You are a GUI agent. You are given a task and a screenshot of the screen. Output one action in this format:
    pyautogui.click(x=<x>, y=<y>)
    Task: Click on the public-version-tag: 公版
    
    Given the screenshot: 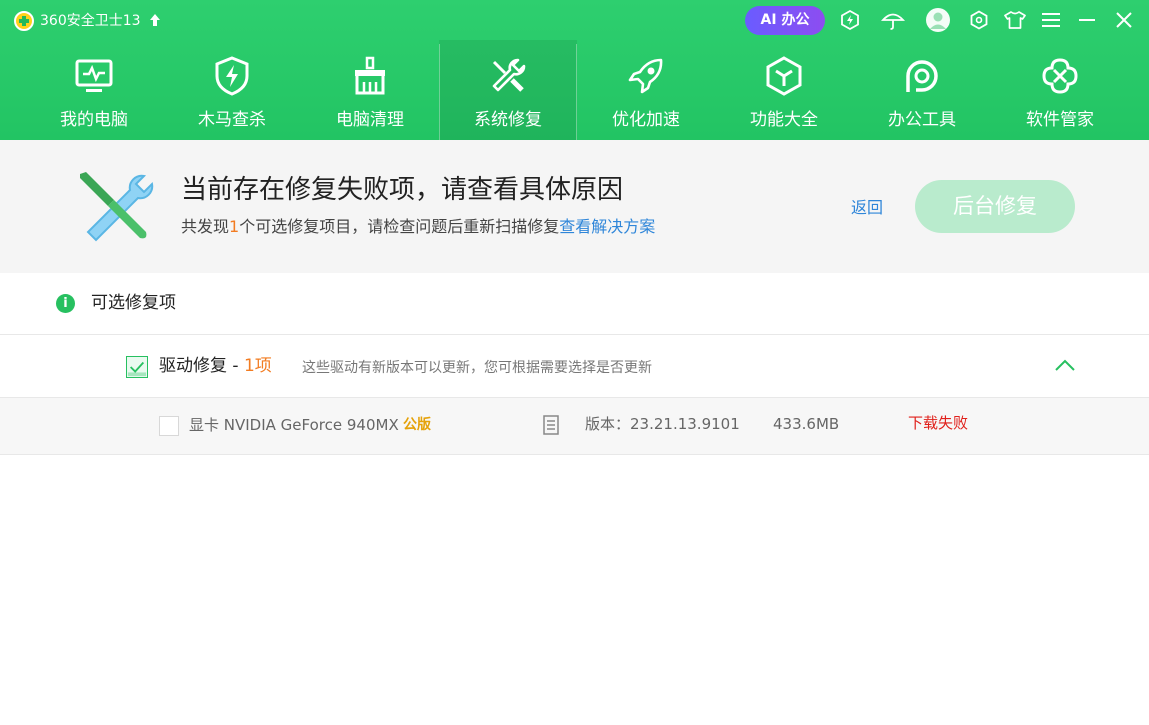 What is the action you would take?
    pyautogui.click(x=417, y=425)
    